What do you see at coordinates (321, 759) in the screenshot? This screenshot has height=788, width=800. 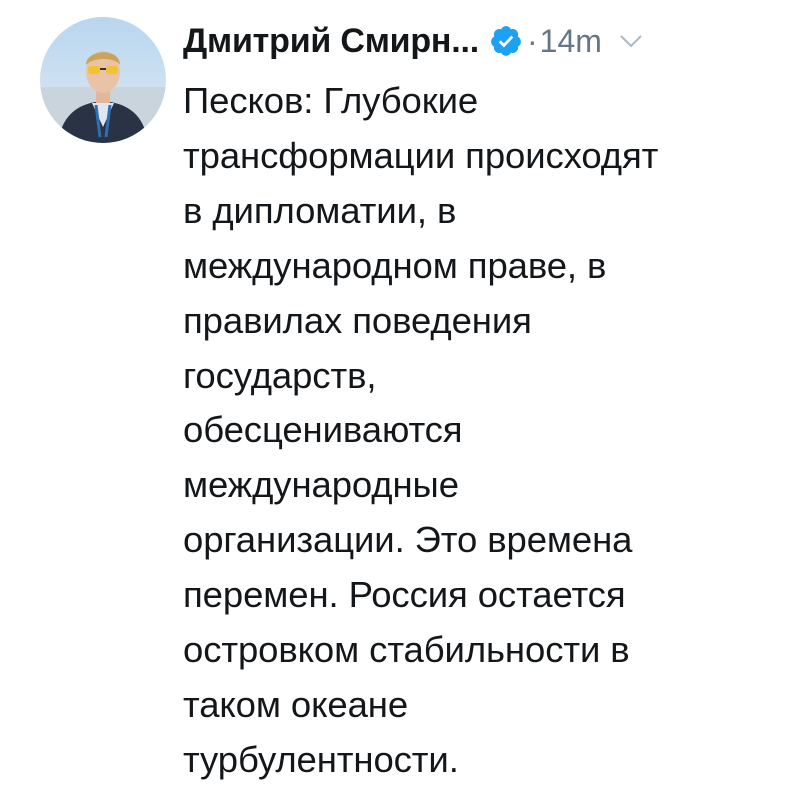 I see `tweet-text-line: турбулентности.` at bounding box center [321, 759].